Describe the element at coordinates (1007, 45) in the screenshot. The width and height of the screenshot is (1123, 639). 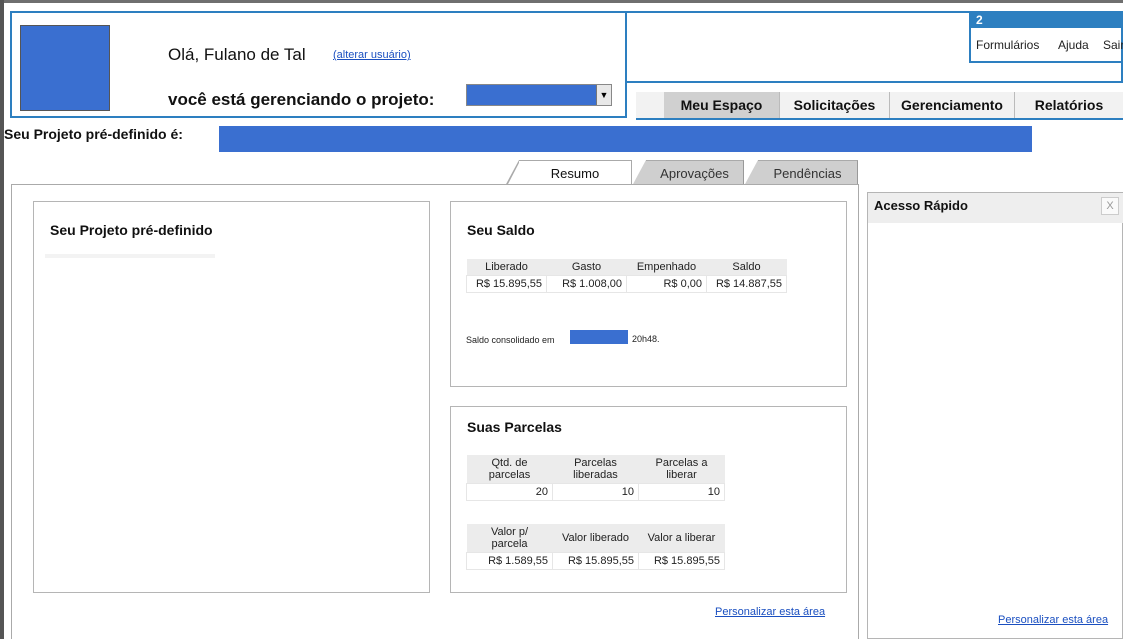
I see `menu-formularios: Formulários` at that location.